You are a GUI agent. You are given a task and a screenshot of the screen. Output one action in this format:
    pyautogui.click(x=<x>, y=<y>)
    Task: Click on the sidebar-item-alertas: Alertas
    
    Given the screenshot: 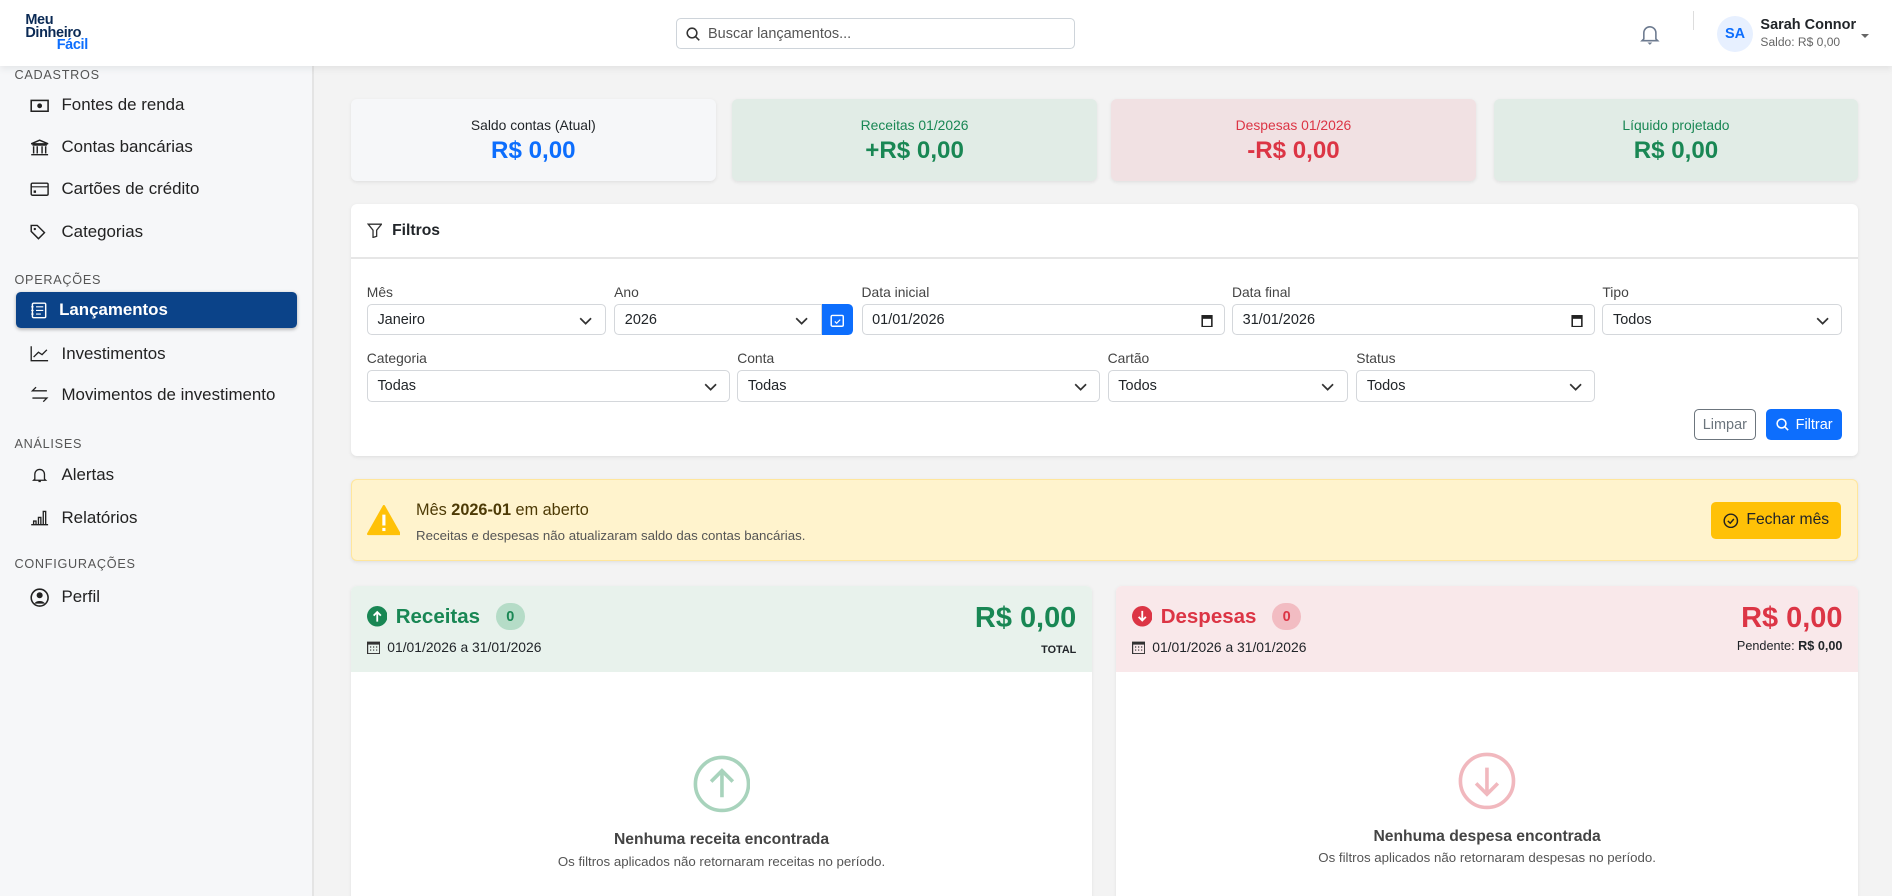 What is the action you would take?
    pyautogui.click(x=156, y=475)
    